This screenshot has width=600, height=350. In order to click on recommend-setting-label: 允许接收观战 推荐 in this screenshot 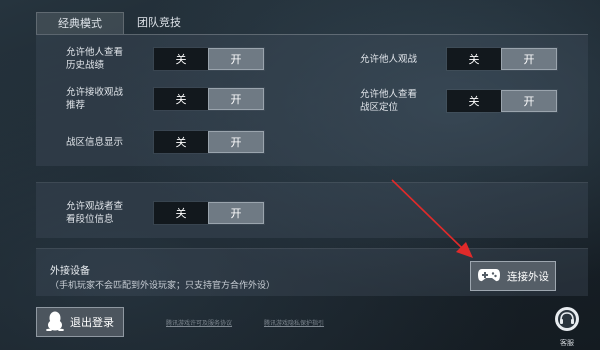, I will do `click(95, 99)`.